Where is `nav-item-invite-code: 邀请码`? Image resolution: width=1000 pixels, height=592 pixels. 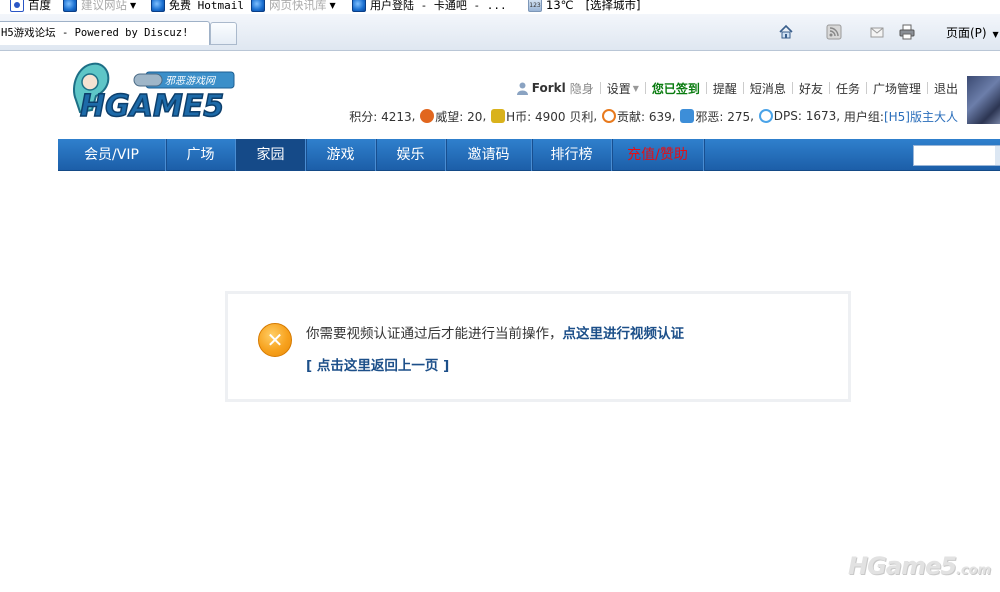 nav-item-invite-code: 邀请码 is located at coordinates (489, 155).